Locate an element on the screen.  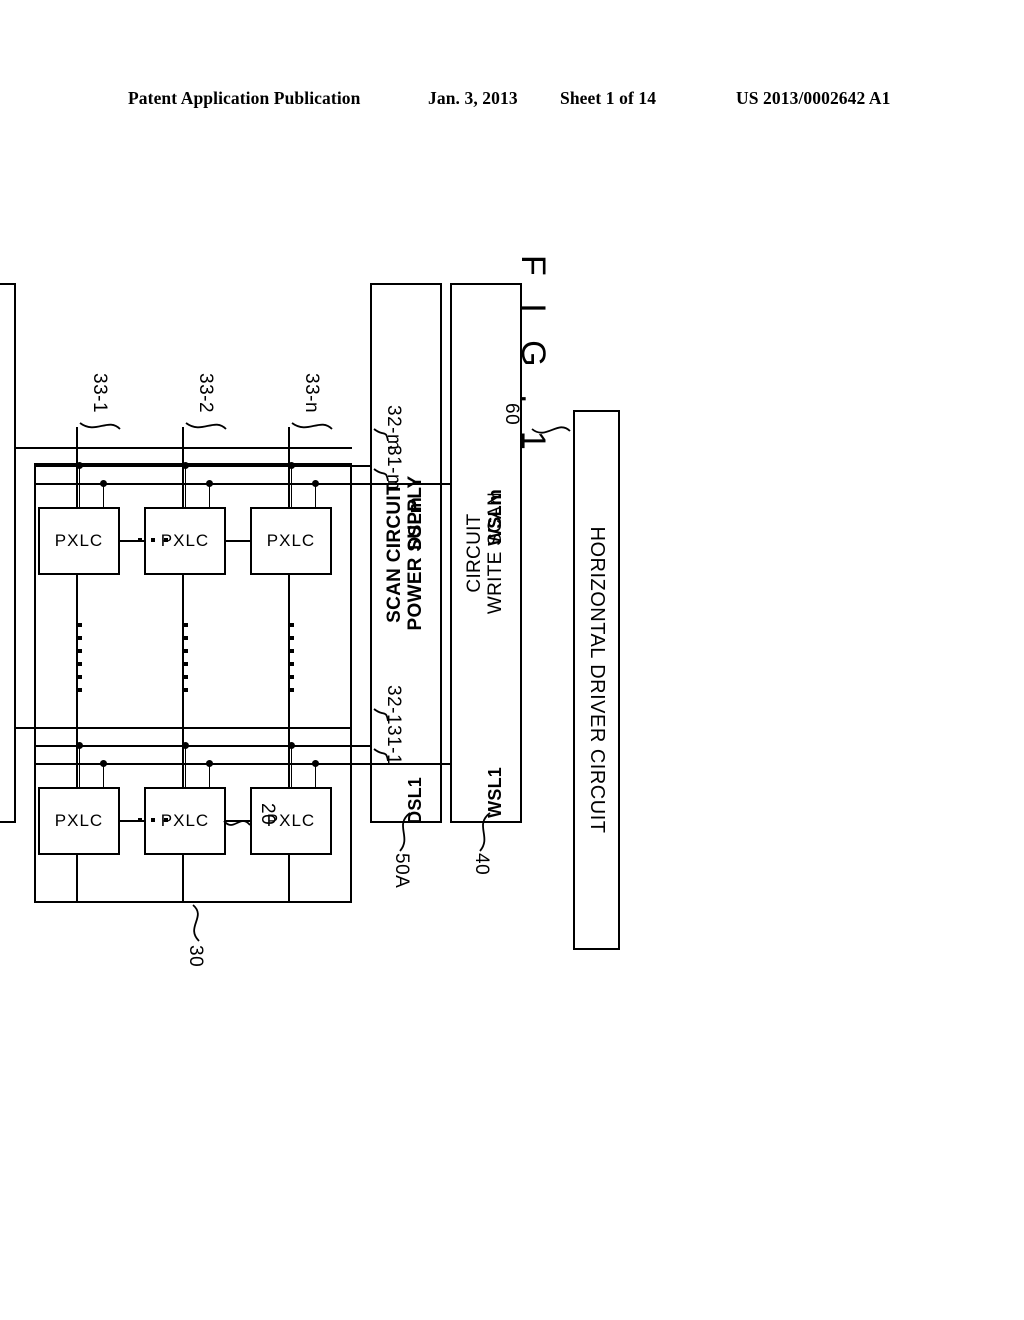
ref-60-leader is located at coordinates (551, 430).